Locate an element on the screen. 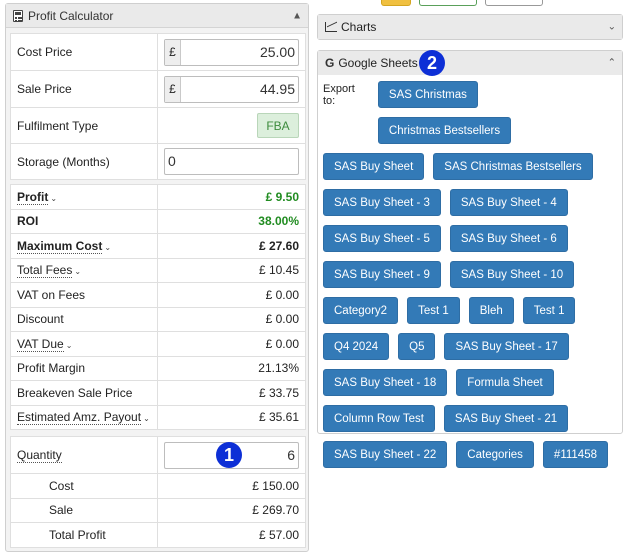  payout-label: Estimated Amz. Payout is located at coordinates (79, 418).